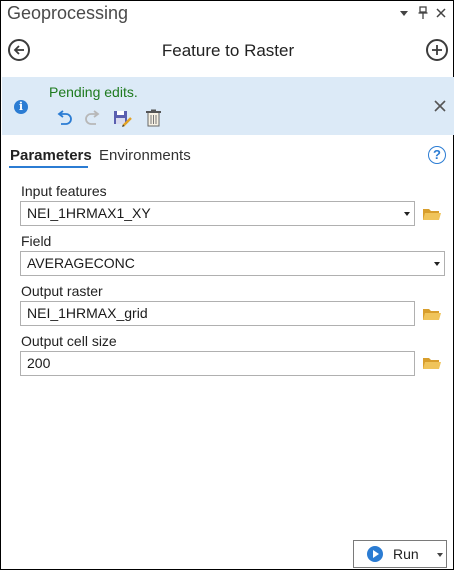  Describe the element at coordinates (89, 213) in the screenshot. I see `input-features-value: NEI_1HRMAX1_XY` at that location.